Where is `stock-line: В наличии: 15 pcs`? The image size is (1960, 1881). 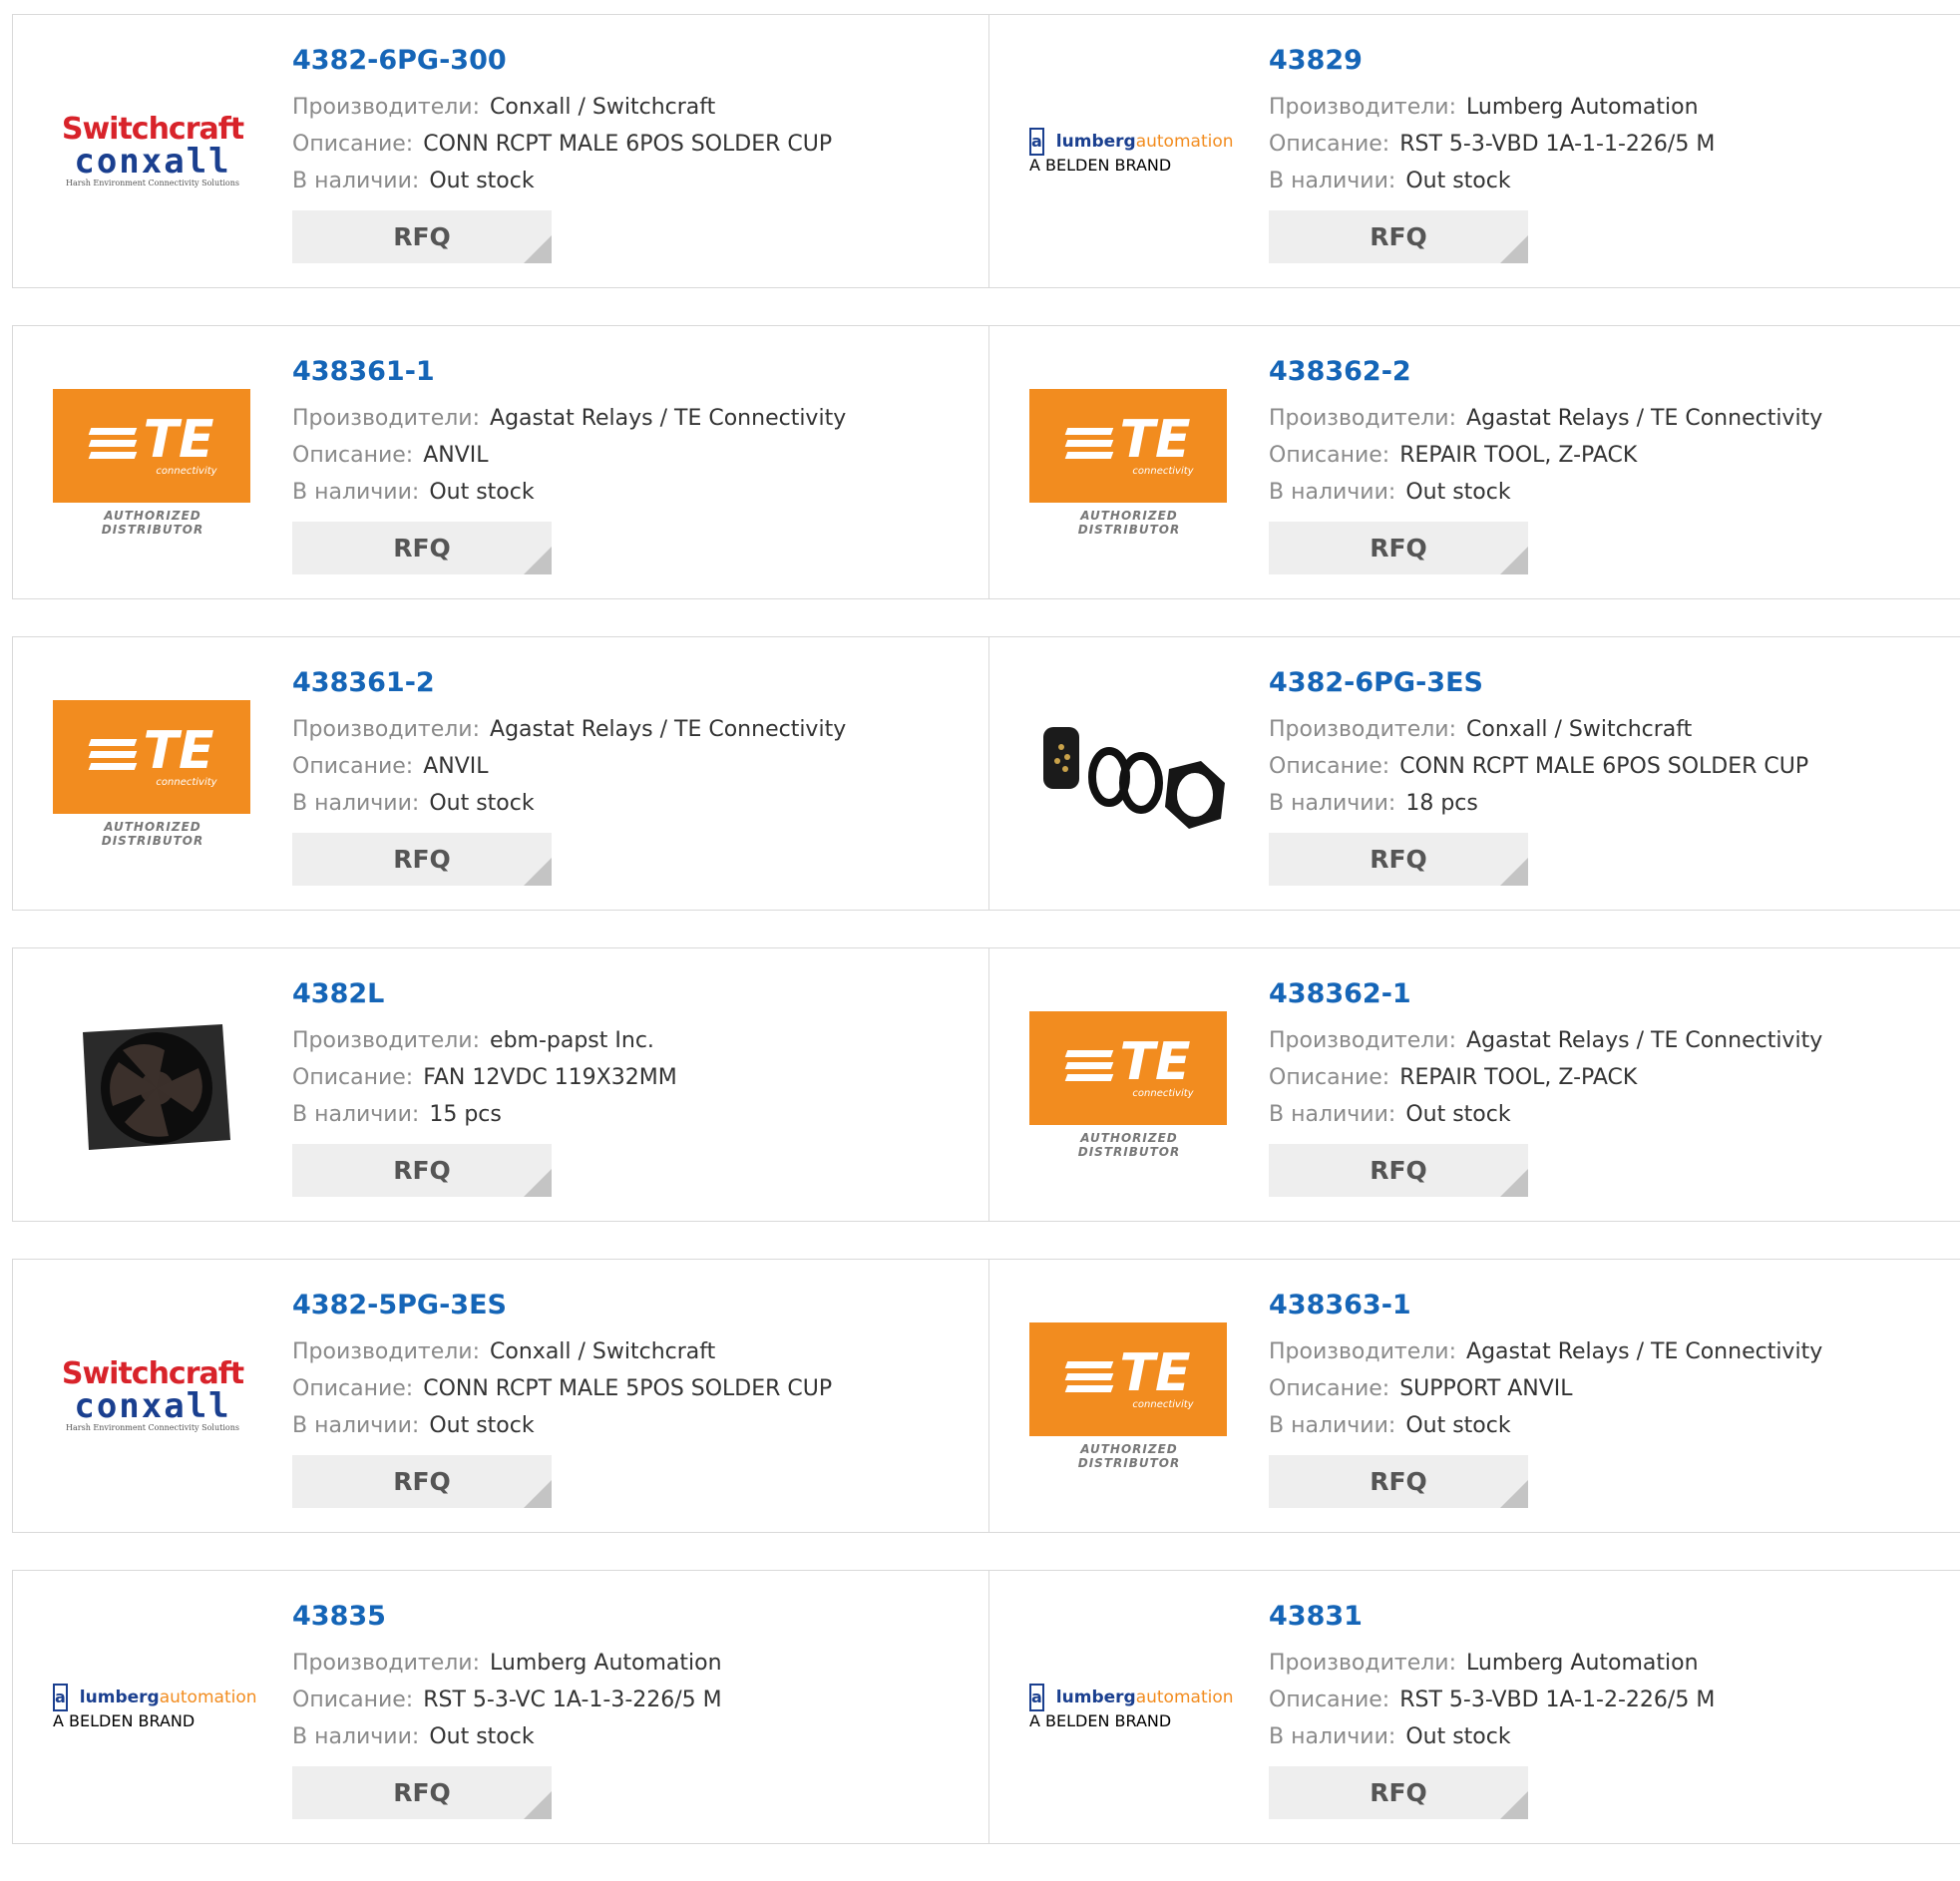
stock-line: В наличии: 15 pcs is located at coordinates (636, 1114).